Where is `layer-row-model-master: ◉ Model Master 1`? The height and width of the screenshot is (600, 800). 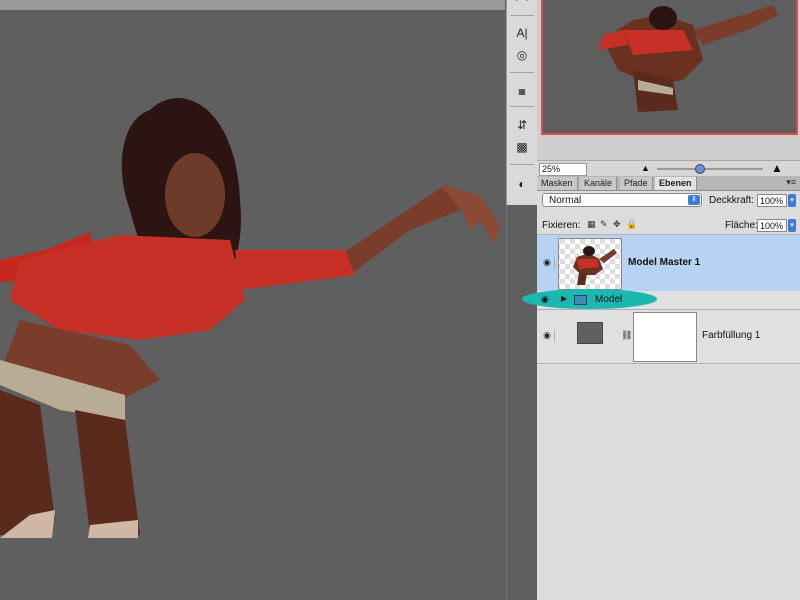
layer-row-model-master: ◉ Model Master 1 is located at coordinates (668, 263).